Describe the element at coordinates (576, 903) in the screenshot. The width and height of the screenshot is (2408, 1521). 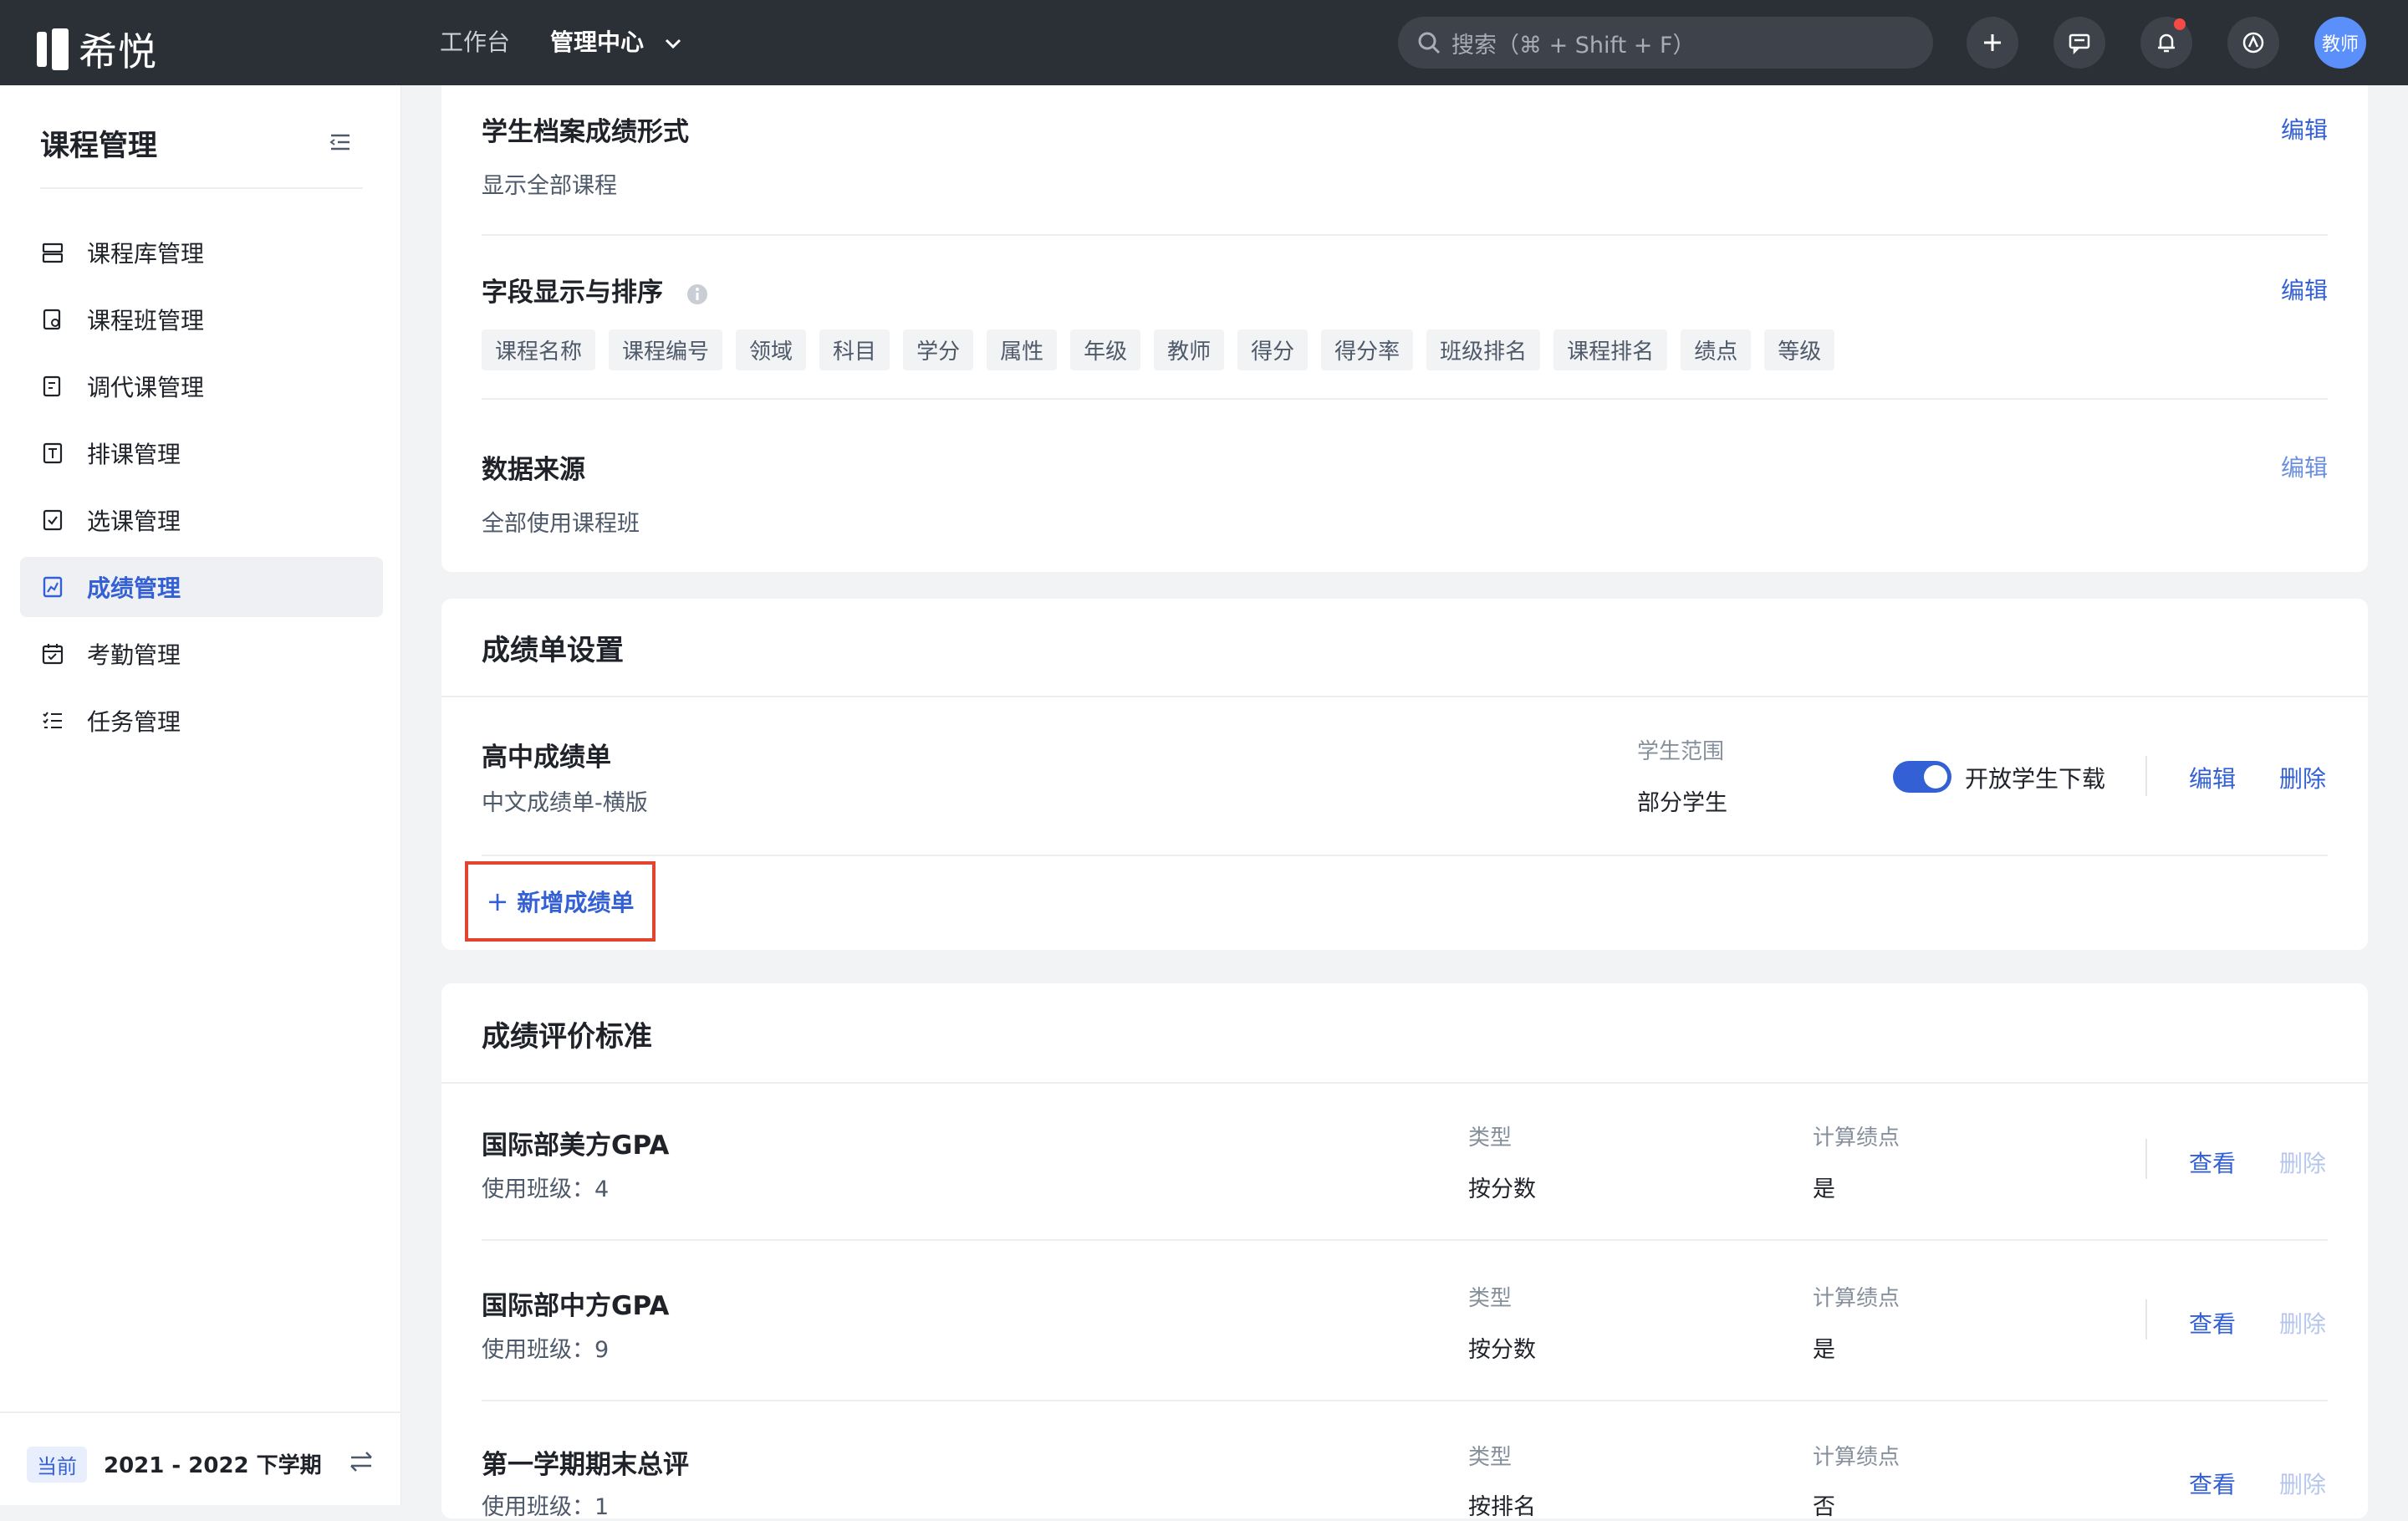
I see `add-report-card-label: 新增成绩单` at that location.